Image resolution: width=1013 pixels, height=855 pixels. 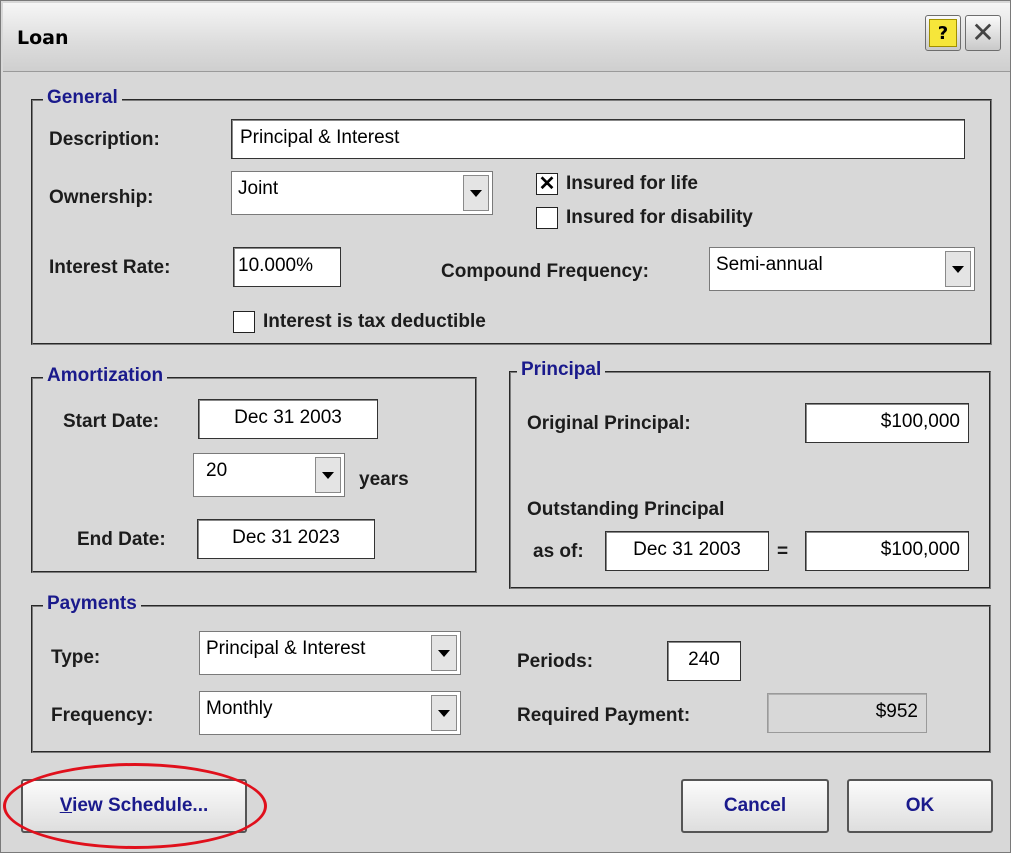 What do you see at coordinates (102, 715) in the screenshot?
I see `frequency-label: Frequency:` at bounding box center [102, 715].